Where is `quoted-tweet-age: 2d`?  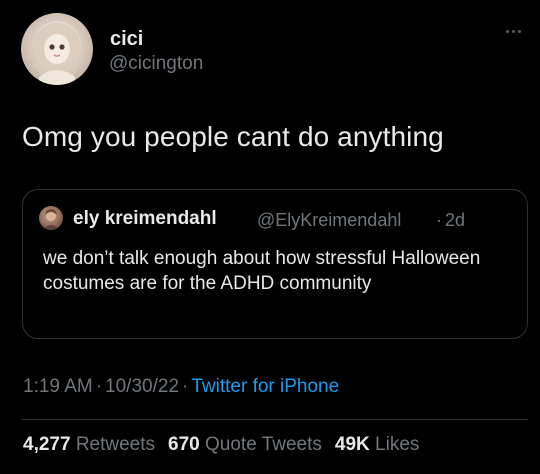
quoted-tweet-age: 2d is located at coordinates (455, 220).